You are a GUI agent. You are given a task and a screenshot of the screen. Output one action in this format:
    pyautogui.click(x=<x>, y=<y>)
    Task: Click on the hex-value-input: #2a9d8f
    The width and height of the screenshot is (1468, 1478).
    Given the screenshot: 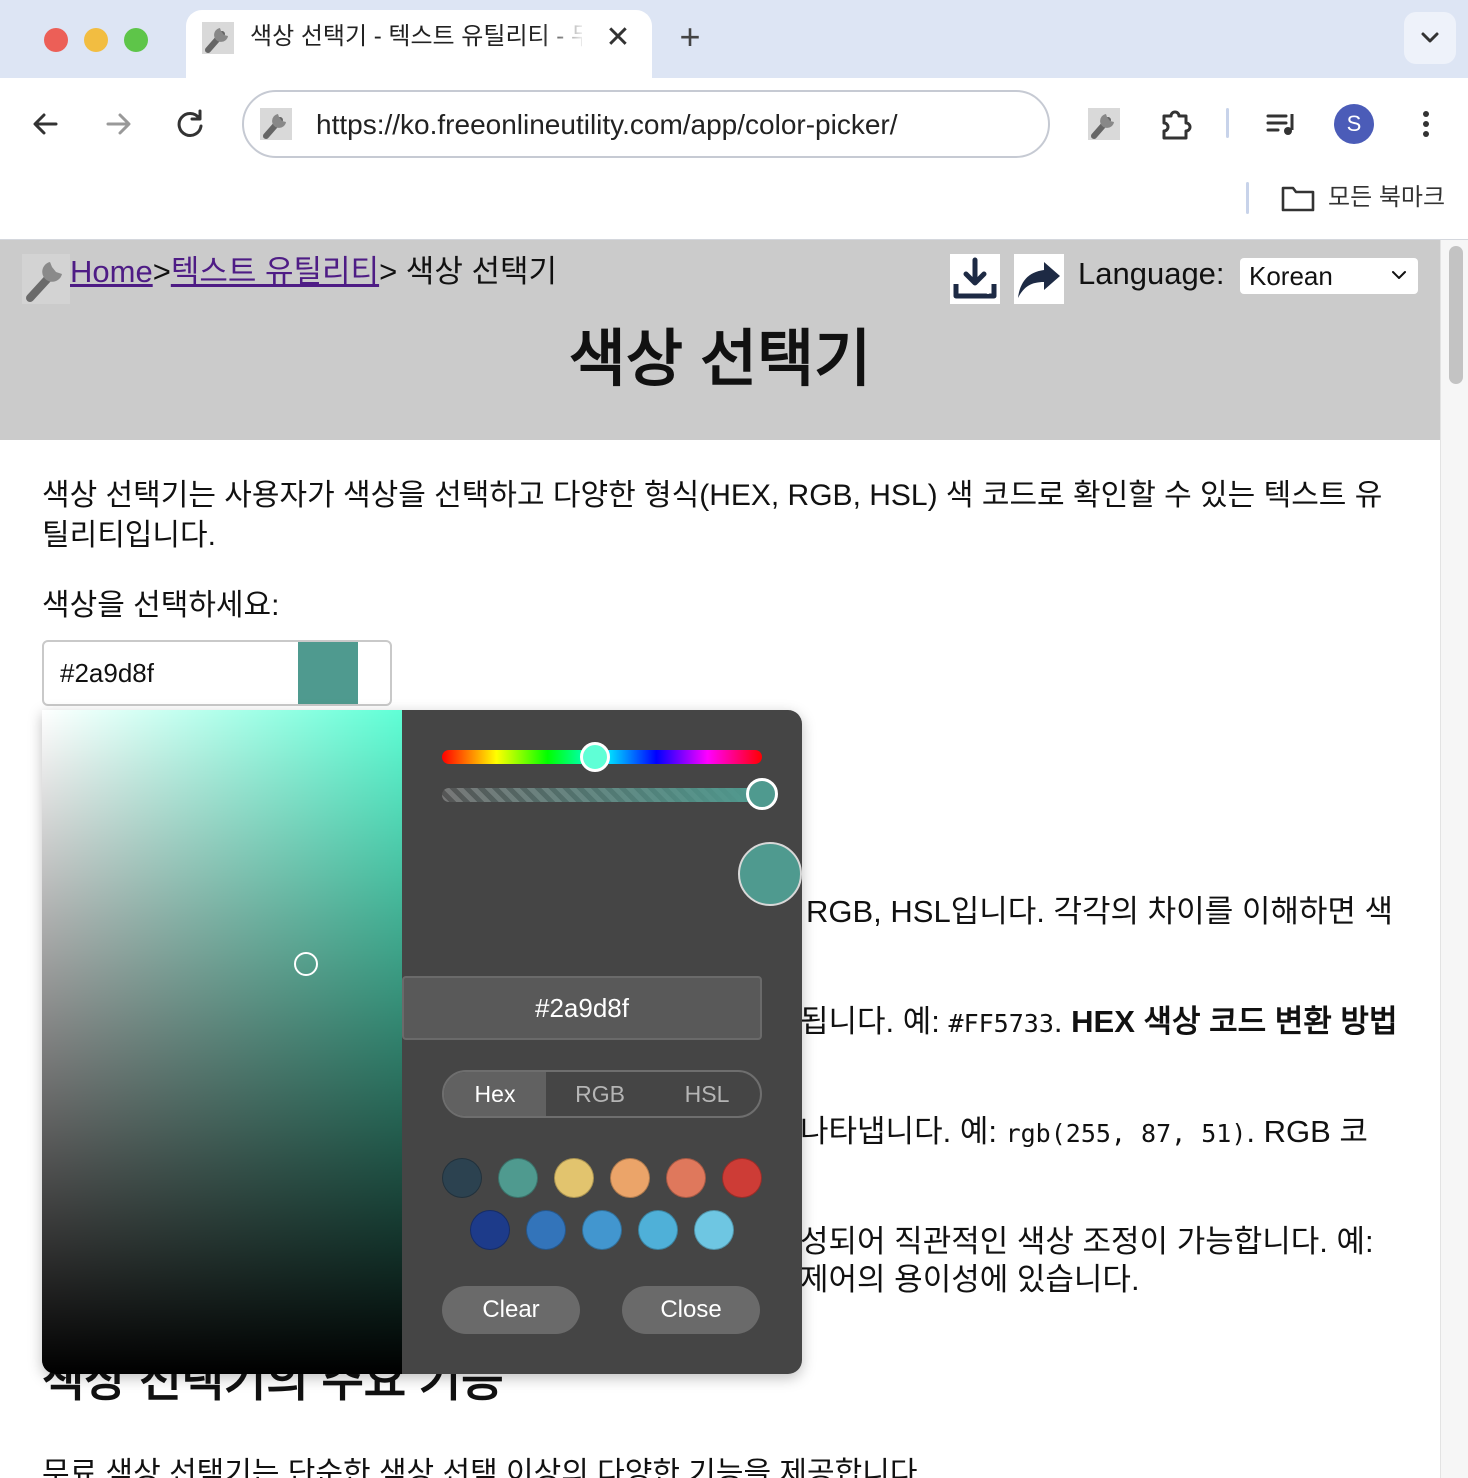 What is the action you would take?
    pyautogui.click(x=582, y=1008)
    